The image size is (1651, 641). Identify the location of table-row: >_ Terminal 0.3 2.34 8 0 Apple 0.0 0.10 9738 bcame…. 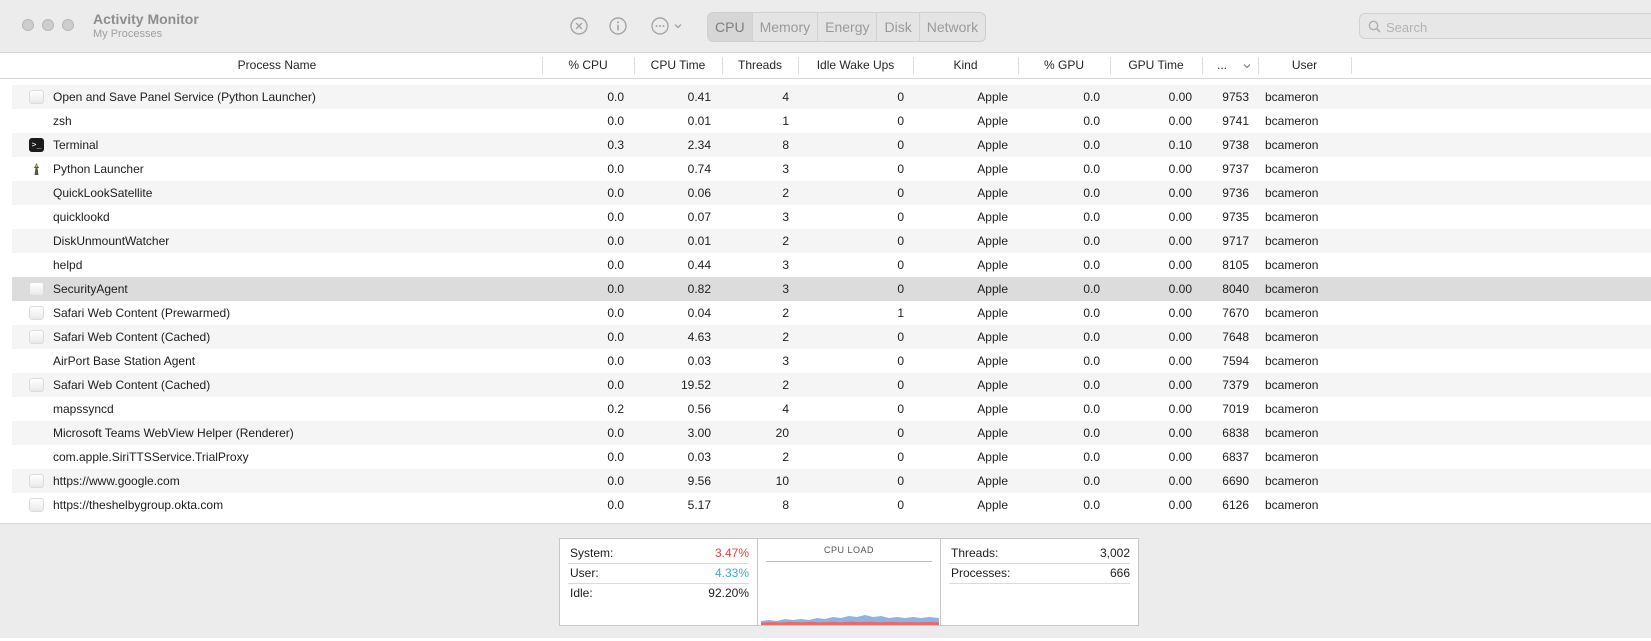
(831, 145).